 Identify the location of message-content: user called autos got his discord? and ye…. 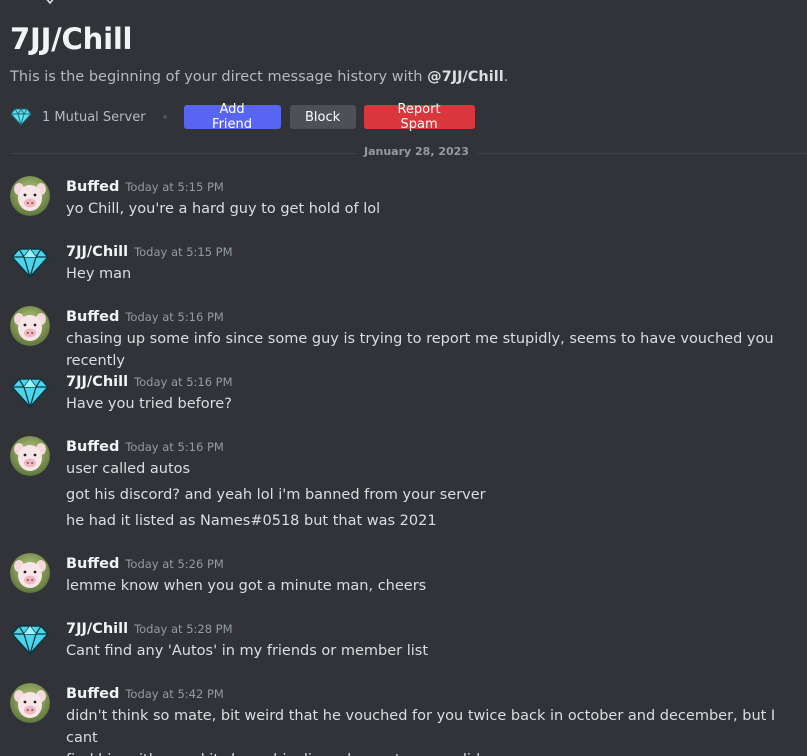
(431, 495).